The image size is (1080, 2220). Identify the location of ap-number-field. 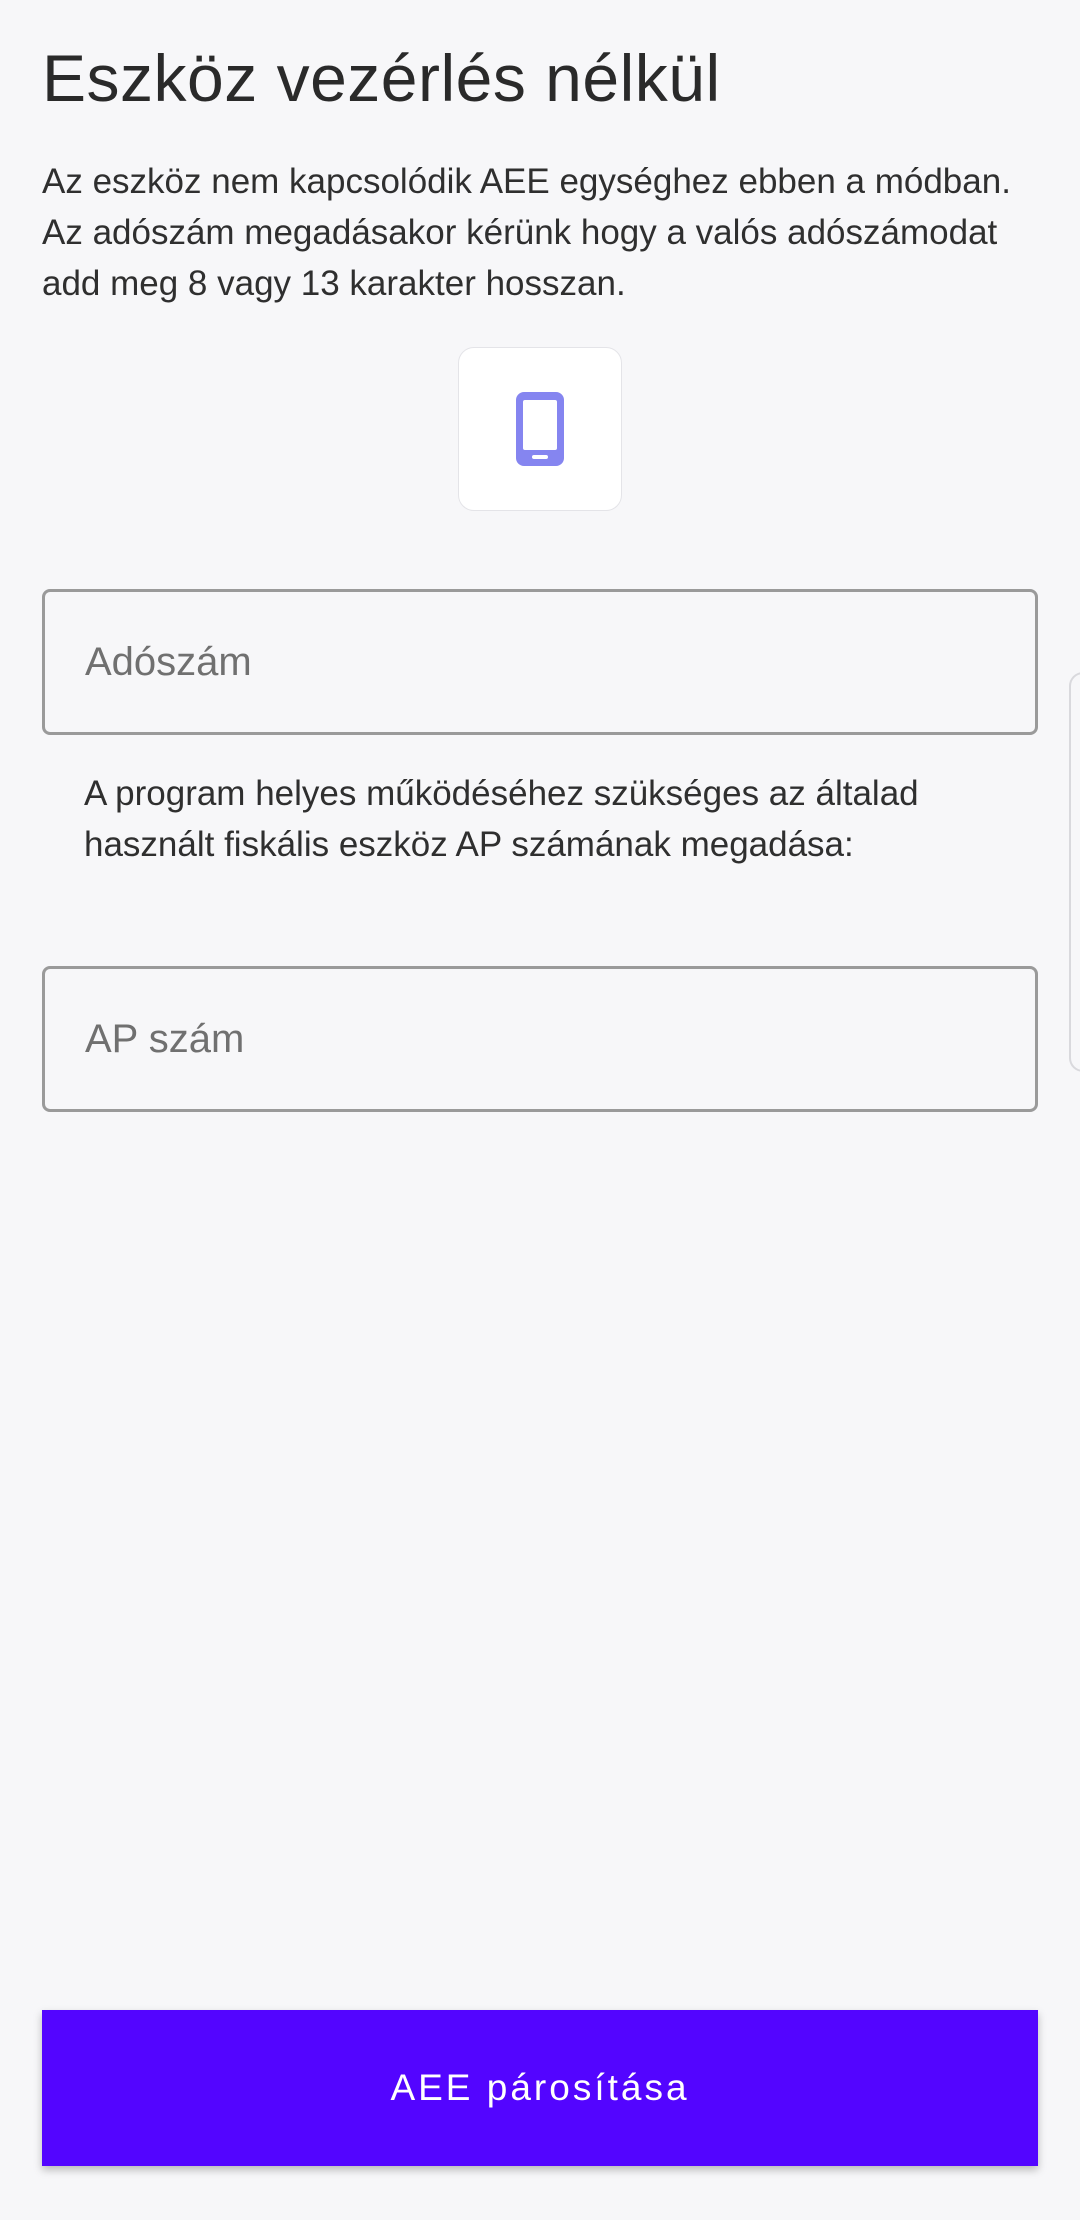
(540, 1039).